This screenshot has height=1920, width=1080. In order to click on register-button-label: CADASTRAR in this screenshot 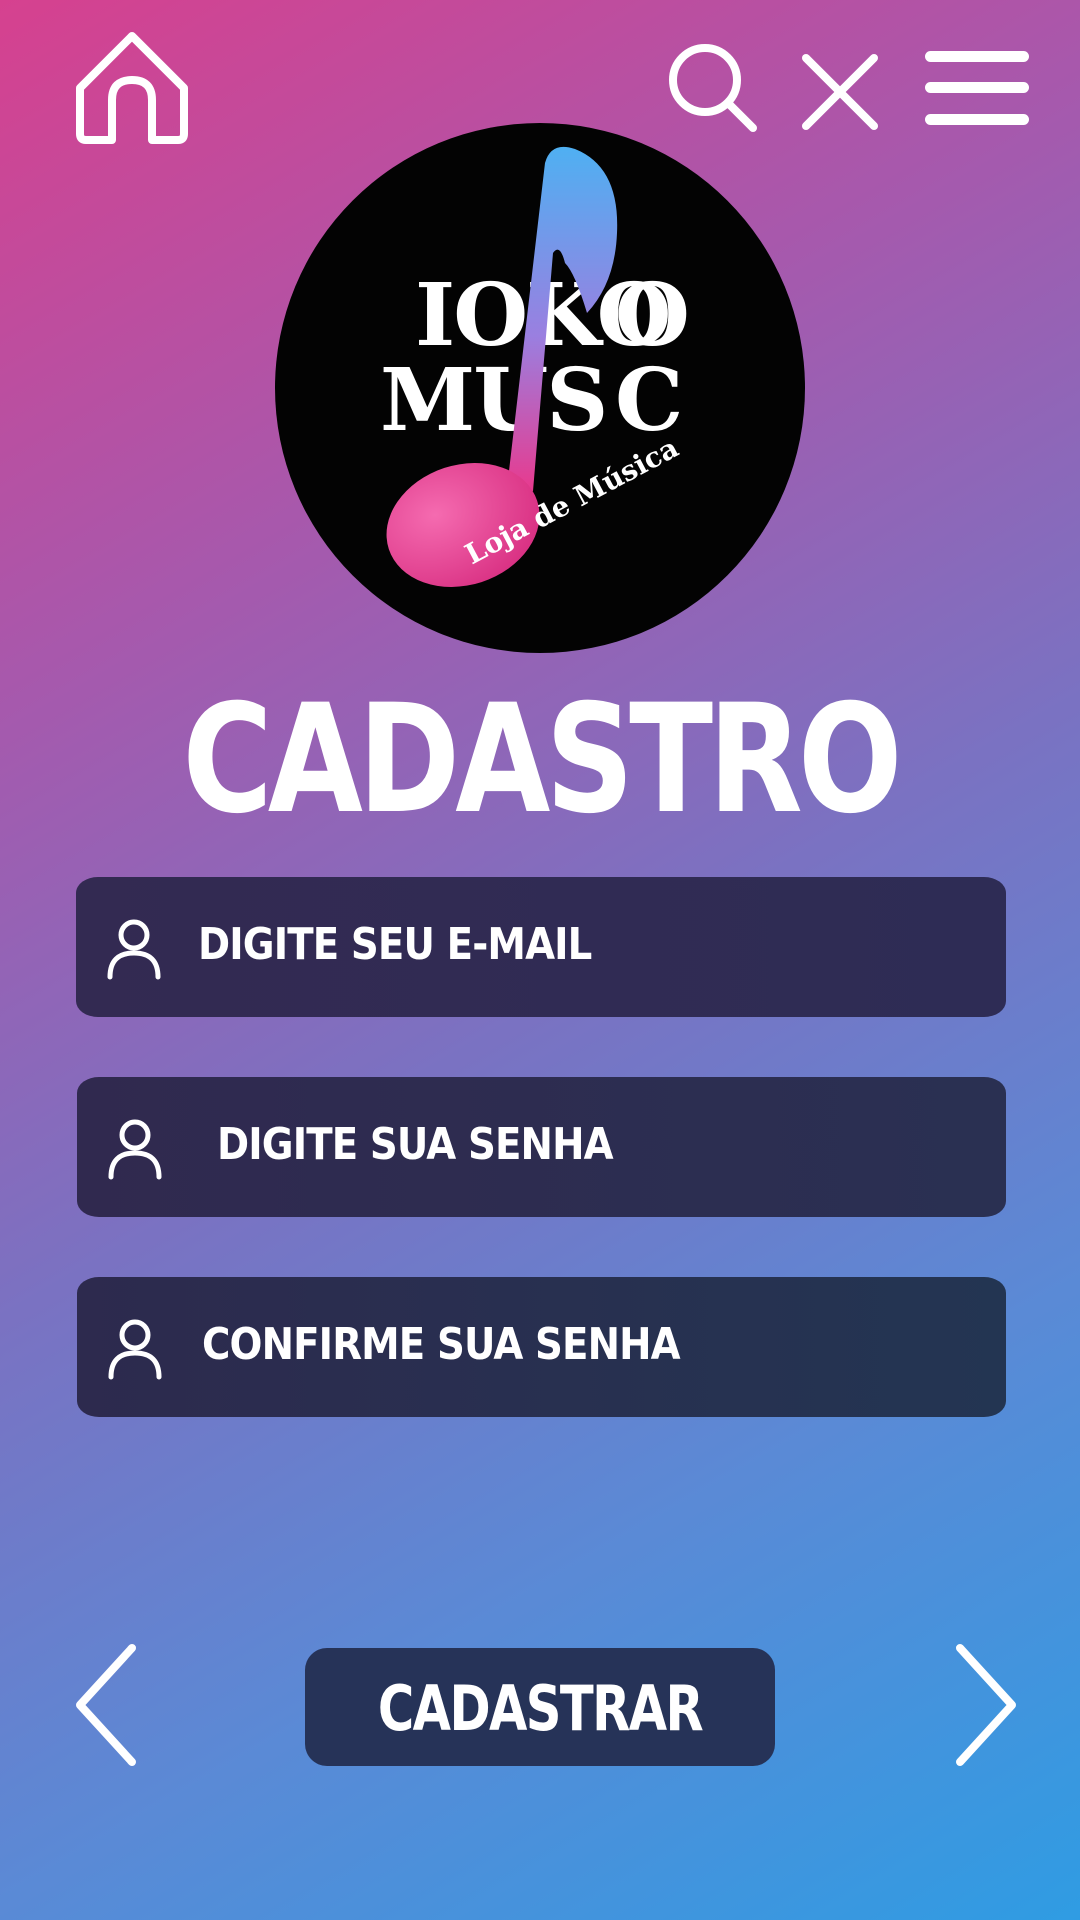, I will do `click(540, 1708)`.